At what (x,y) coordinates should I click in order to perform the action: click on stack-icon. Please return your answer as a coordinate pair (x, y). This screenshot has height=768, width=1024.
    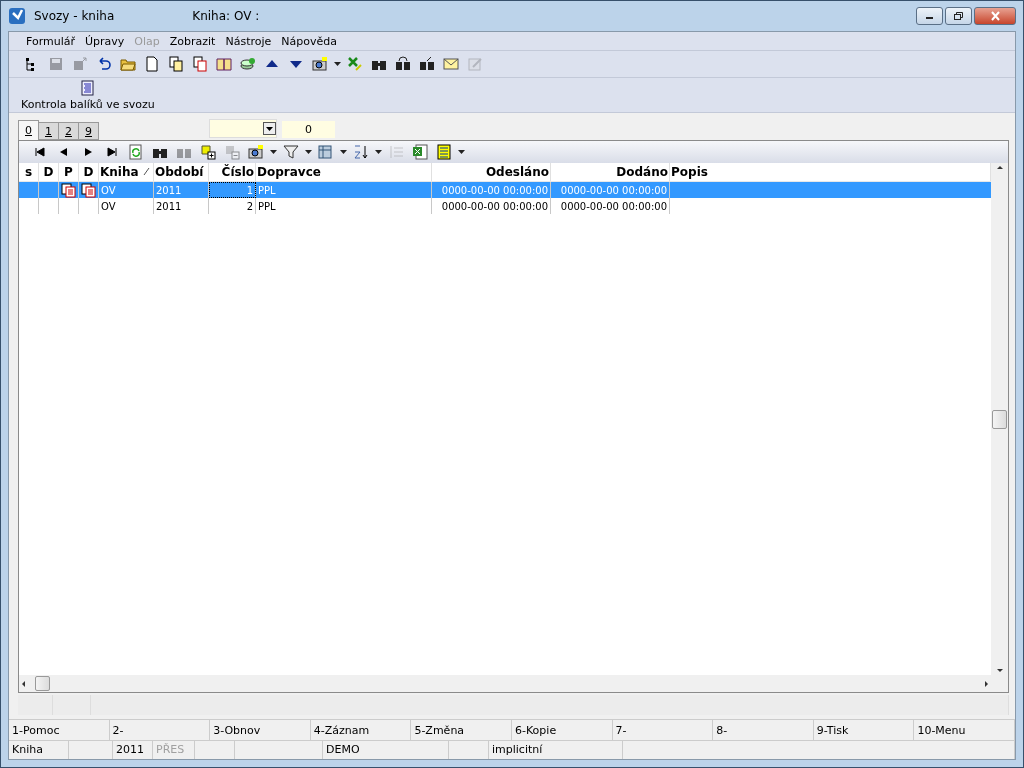
    Looking at the image, I should click on (248, 64).